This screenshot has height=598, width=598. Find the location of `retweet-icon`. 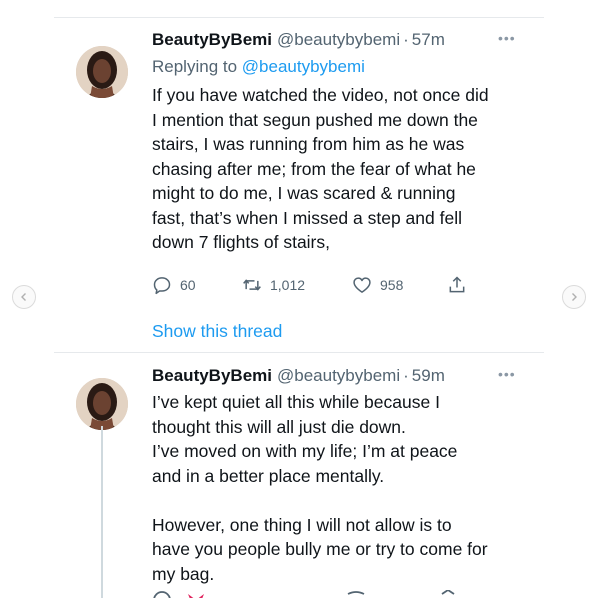

retweet-icon is located at coordinates (252, 284).